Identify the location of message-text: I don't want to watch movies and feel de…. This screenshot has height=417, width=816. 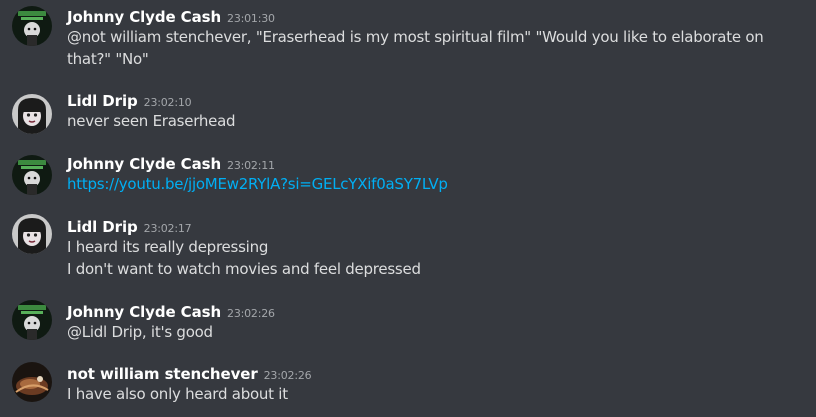
(244, 269).